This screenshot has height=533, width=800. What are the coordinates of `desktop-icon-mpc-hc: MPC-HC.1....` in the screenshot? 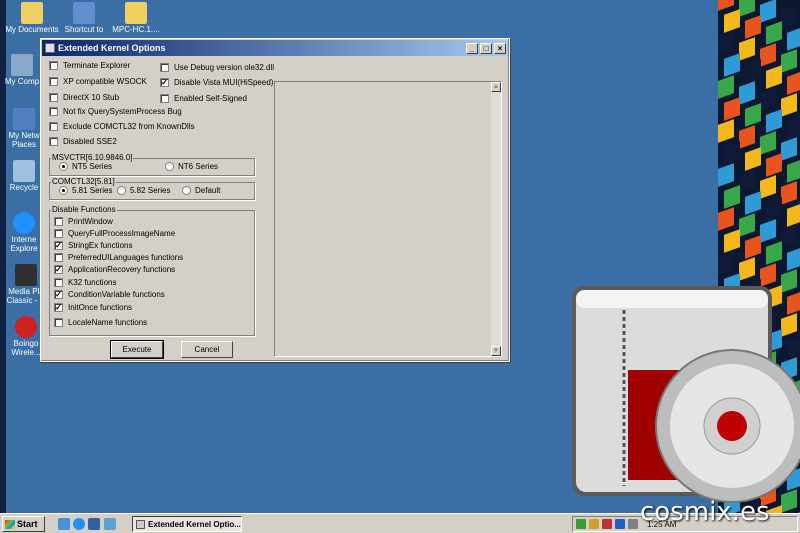 It's located at (136, 18).